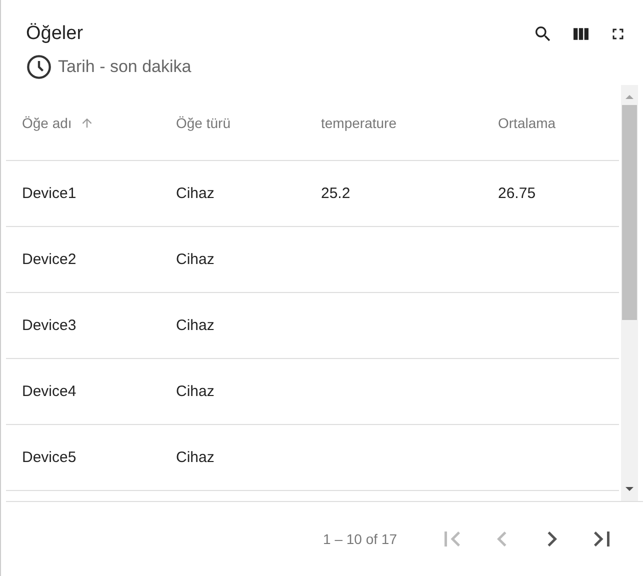 Image resolution: width=644 pixels, height=576 pixels. I want to click on table-cell: Device3, so click(49, 325).